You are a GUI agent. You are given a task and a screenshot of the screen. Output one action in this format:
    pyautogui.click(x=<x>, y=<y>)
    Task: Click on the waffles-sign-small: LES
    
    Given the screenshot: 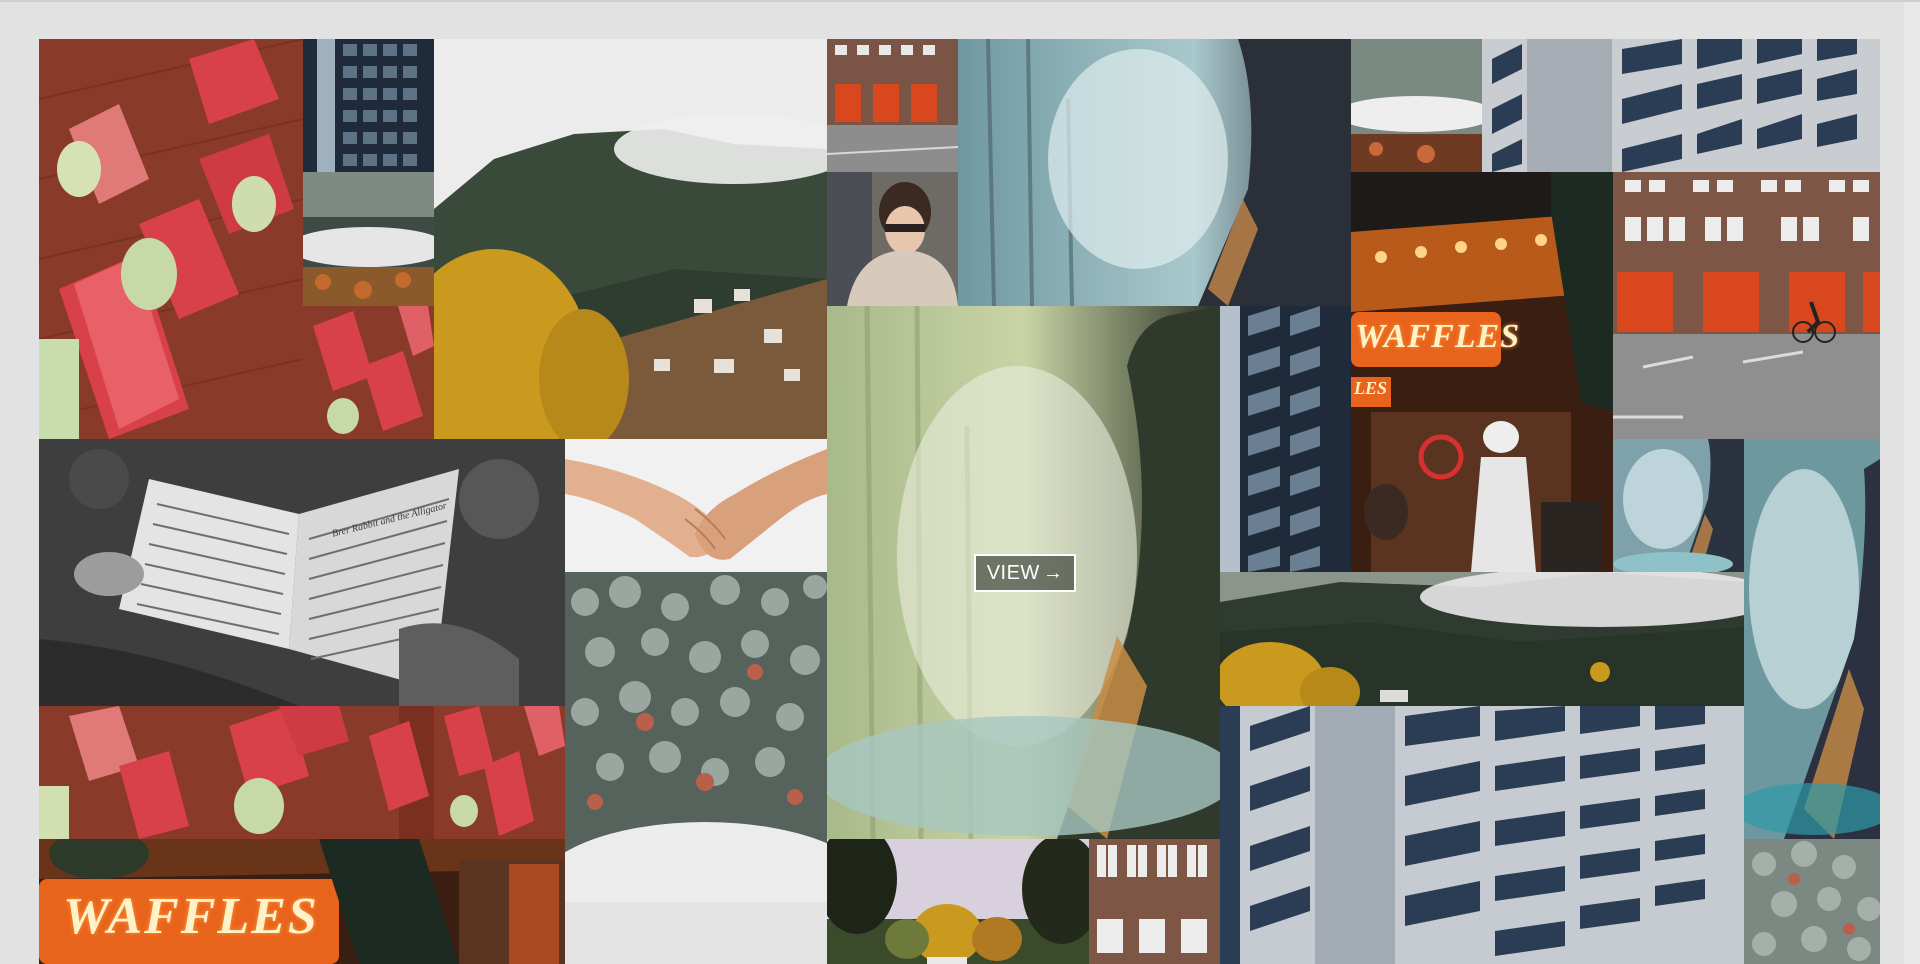 What is the action you would take?
    pyautogui.click(x=1371, y=388)
    